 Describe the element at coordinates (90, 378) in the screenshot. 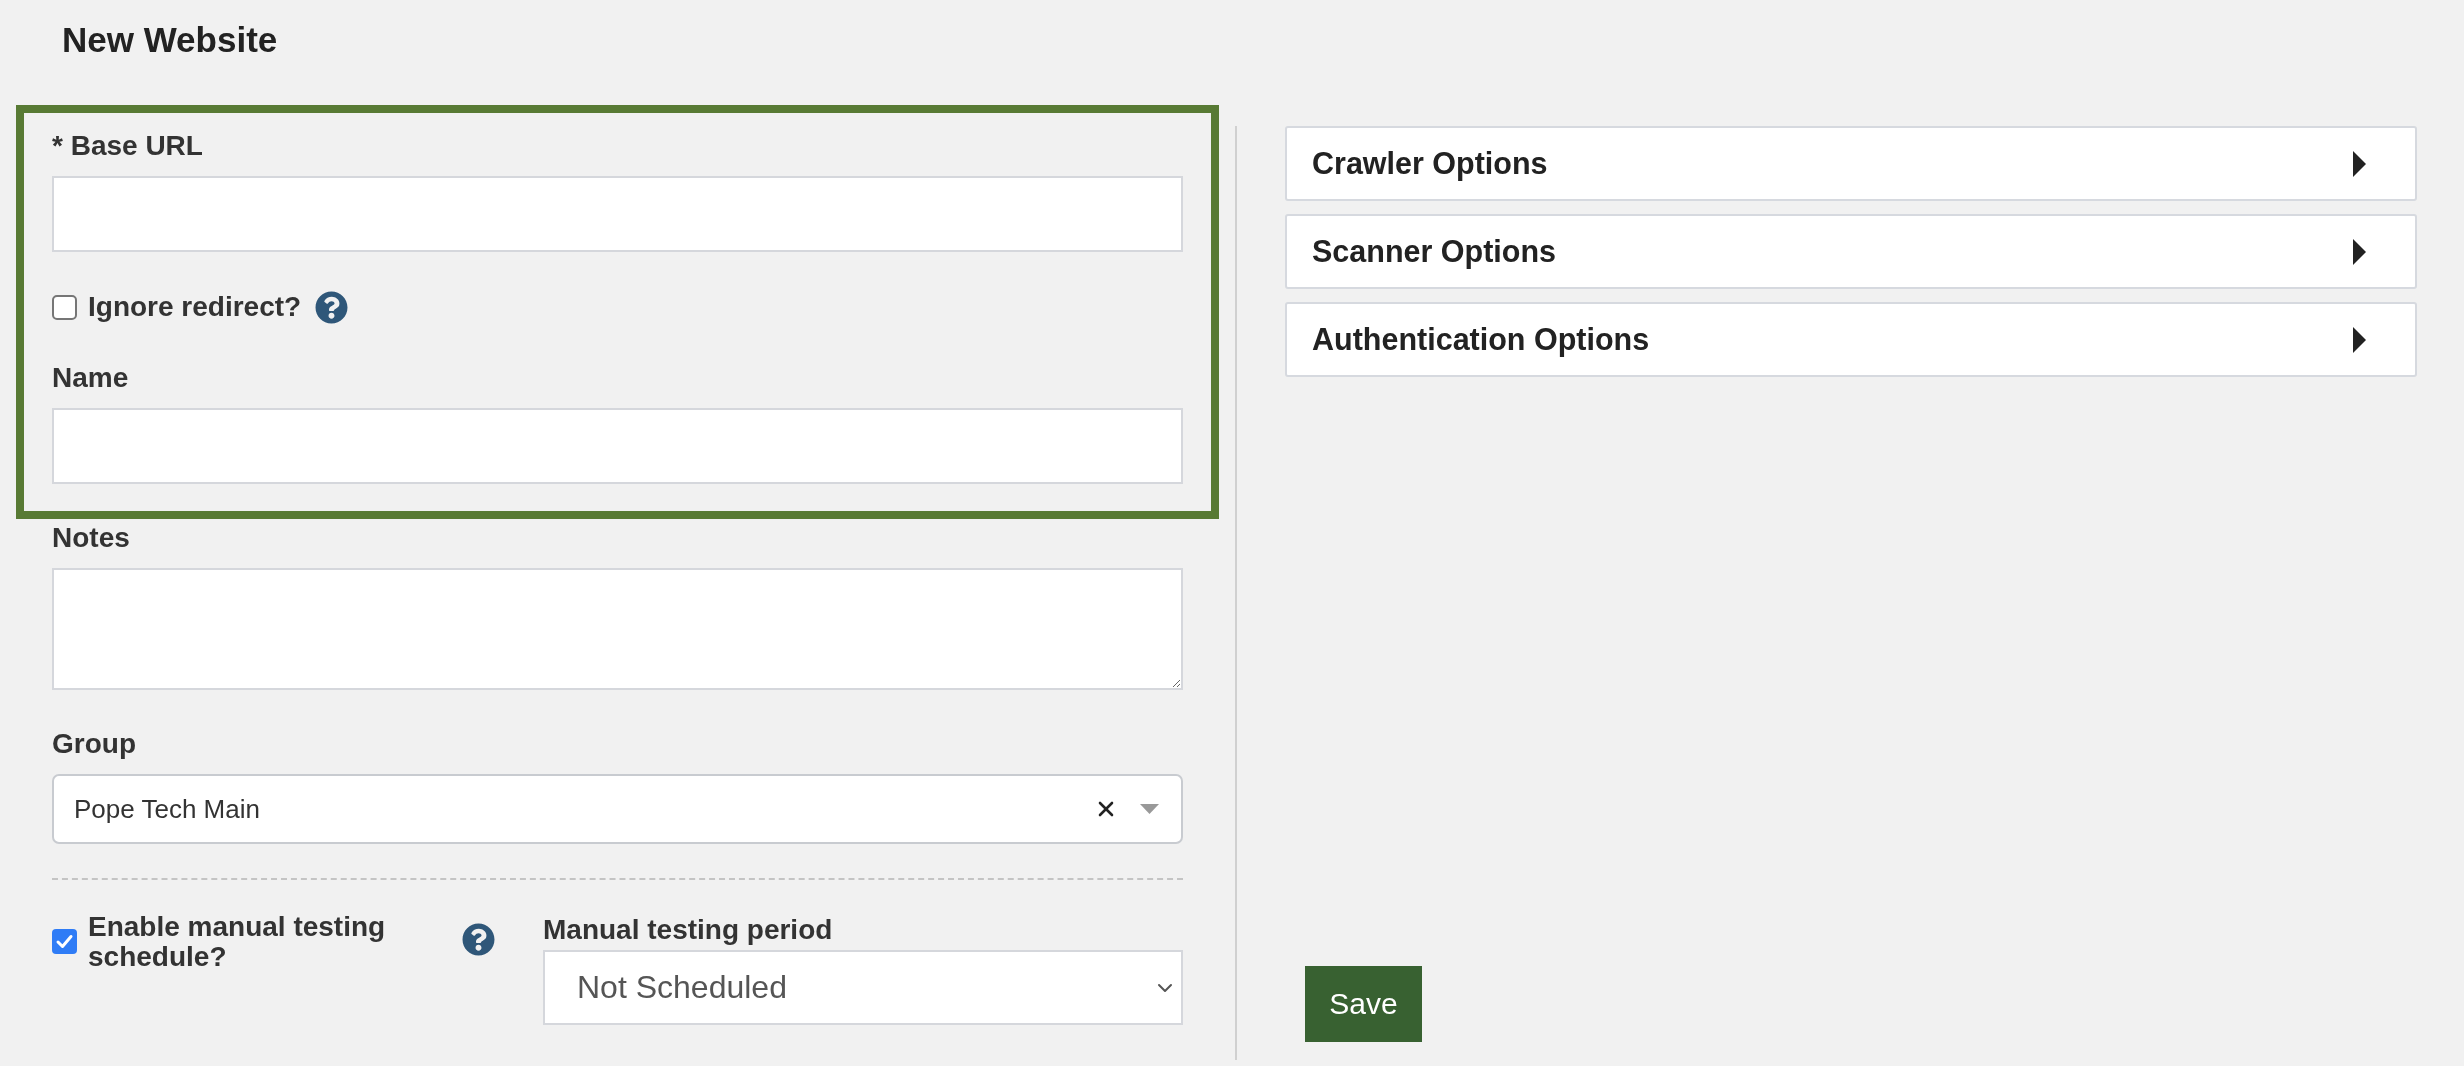

I see `field-label: Name` at that location.